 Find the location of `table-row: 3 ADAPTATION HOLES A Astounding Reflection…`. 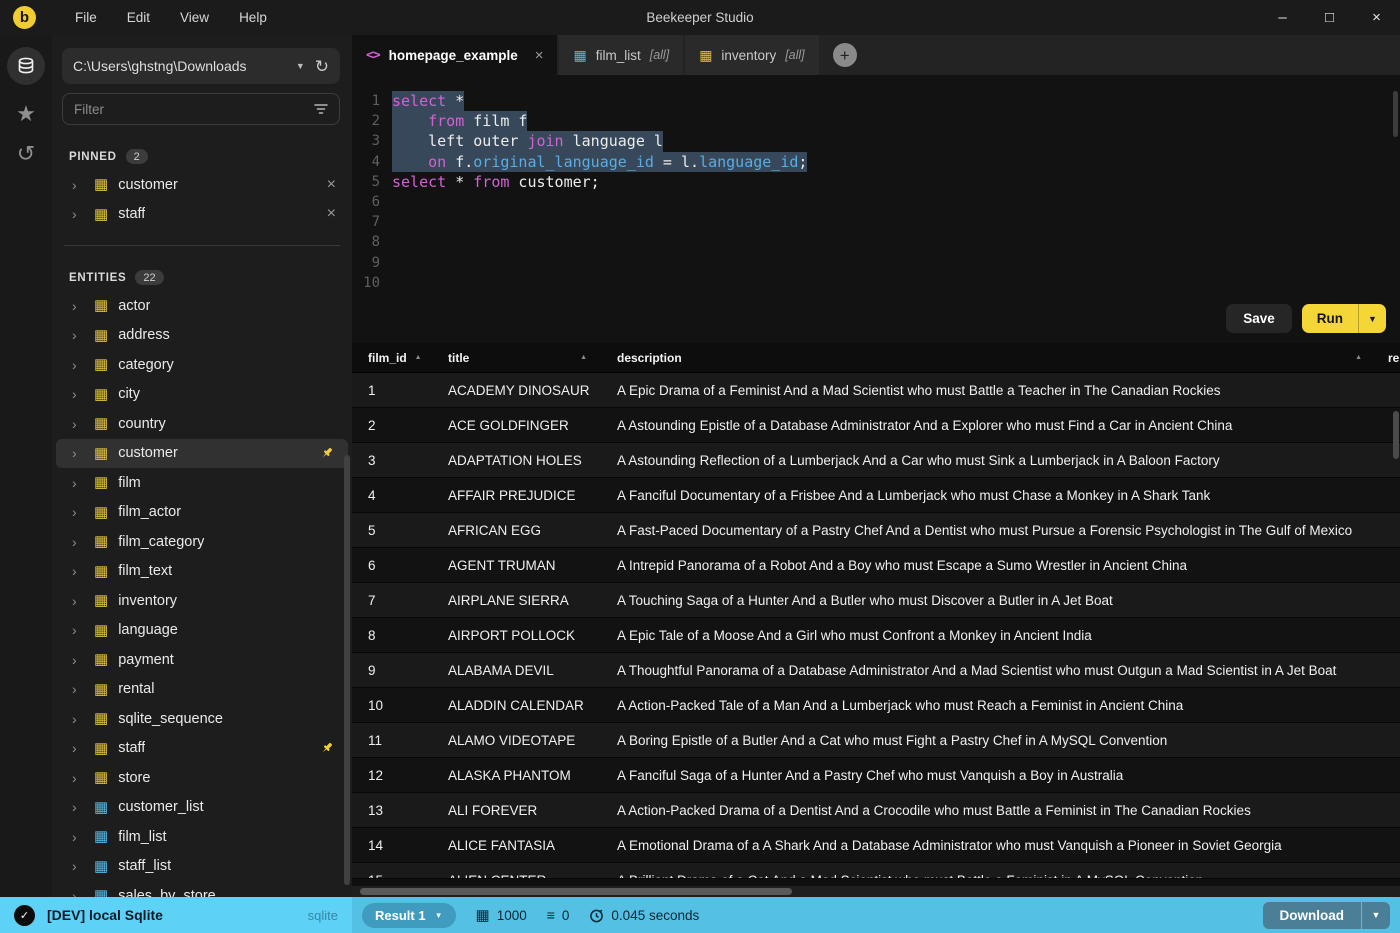

table-row: 3 ADAPTATION HOLES A Astounding Reflection… is located at coordinates (876, 460).